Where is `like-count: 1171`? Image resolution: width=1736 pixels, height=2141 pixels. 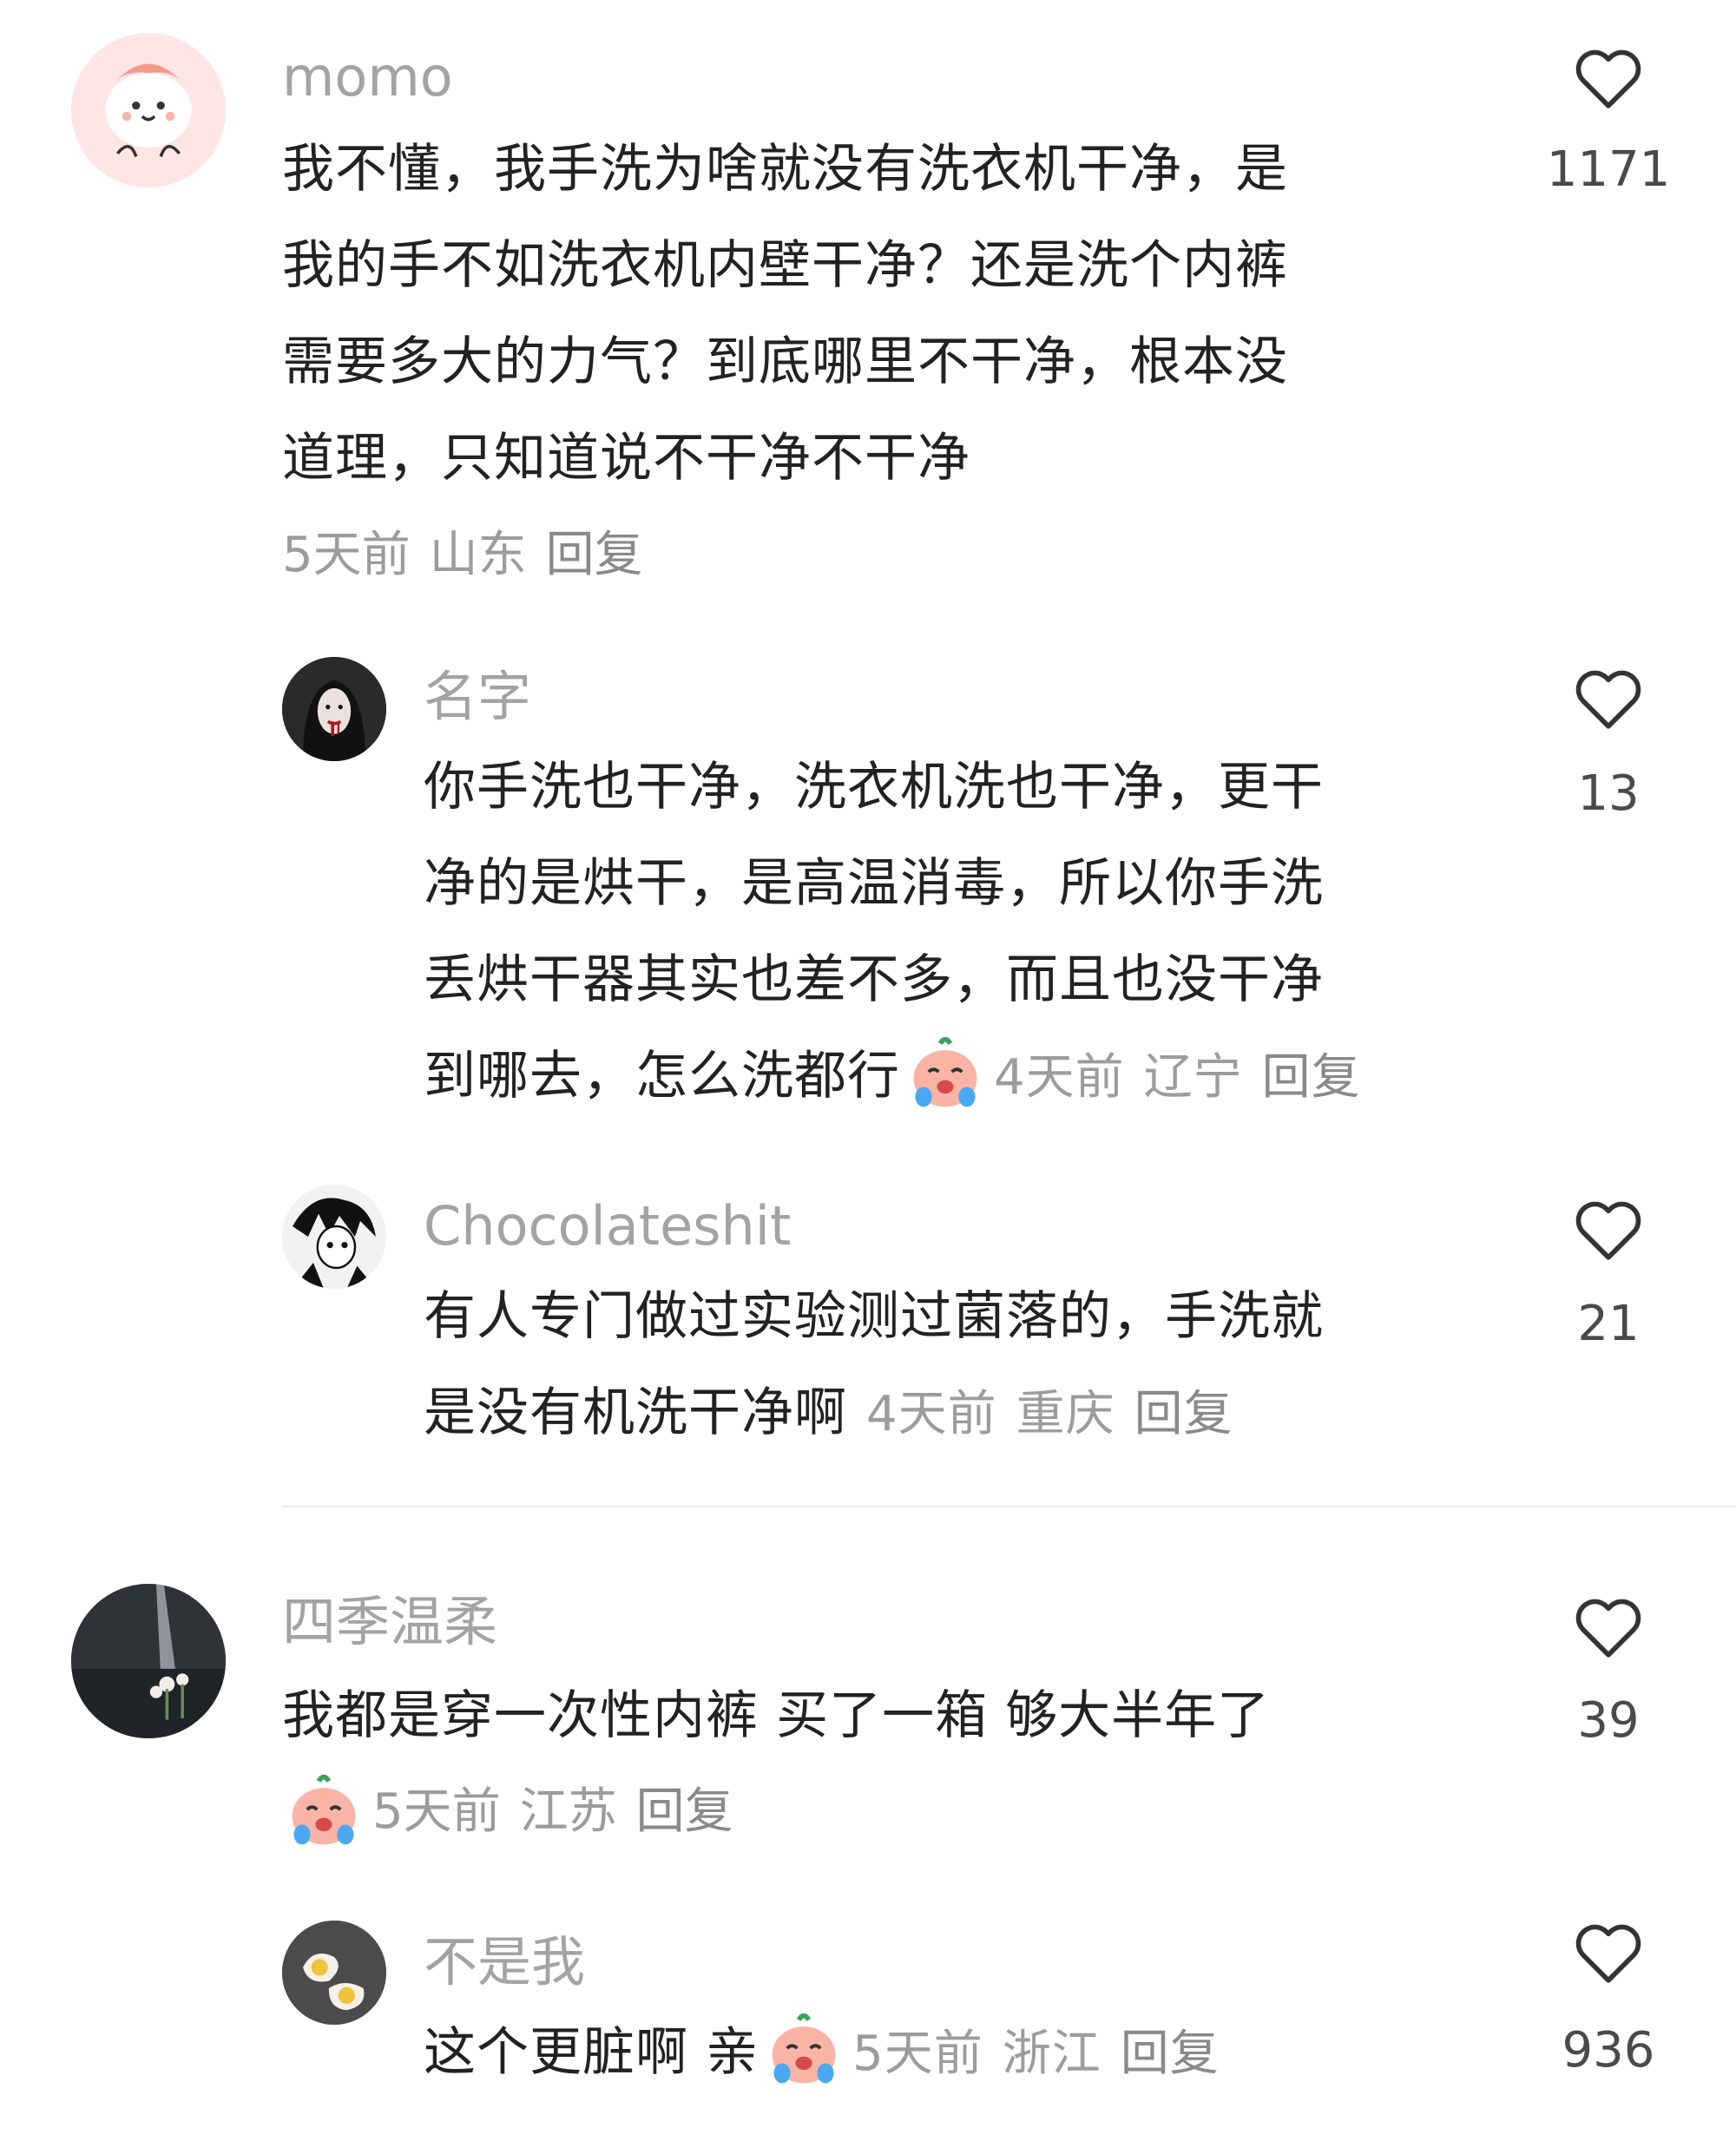
like-count: 1171 is located at coordinates (1608, 170).